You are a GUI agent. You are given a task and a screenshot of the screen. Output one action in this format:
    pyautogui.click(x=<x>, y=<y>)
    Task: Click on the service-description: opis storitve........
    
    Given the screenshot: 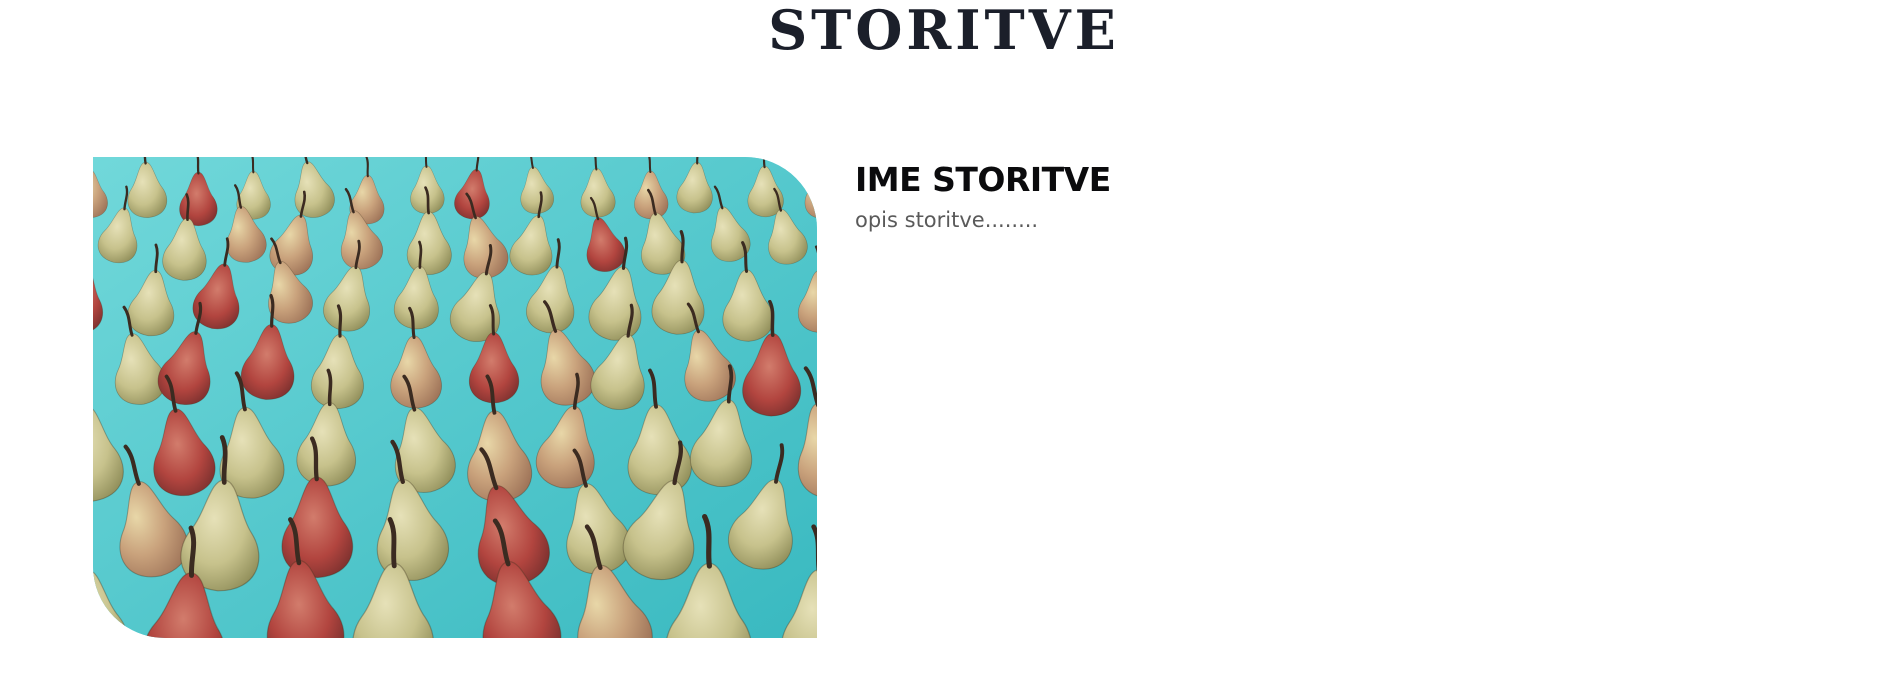 What is the action you would take?
    pyautogui.click(x=947, y=220)
    